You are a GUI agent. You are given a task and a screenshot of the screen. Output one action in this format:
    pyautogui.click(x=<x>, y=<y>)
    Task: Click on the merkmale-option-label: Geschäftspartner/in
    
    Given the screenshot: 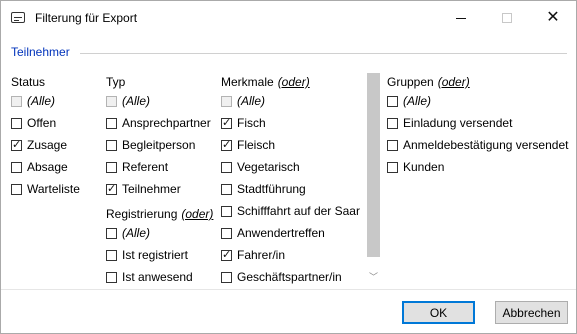 What is the action you would take?
    pyautogui.click(x=289, y=277)
    